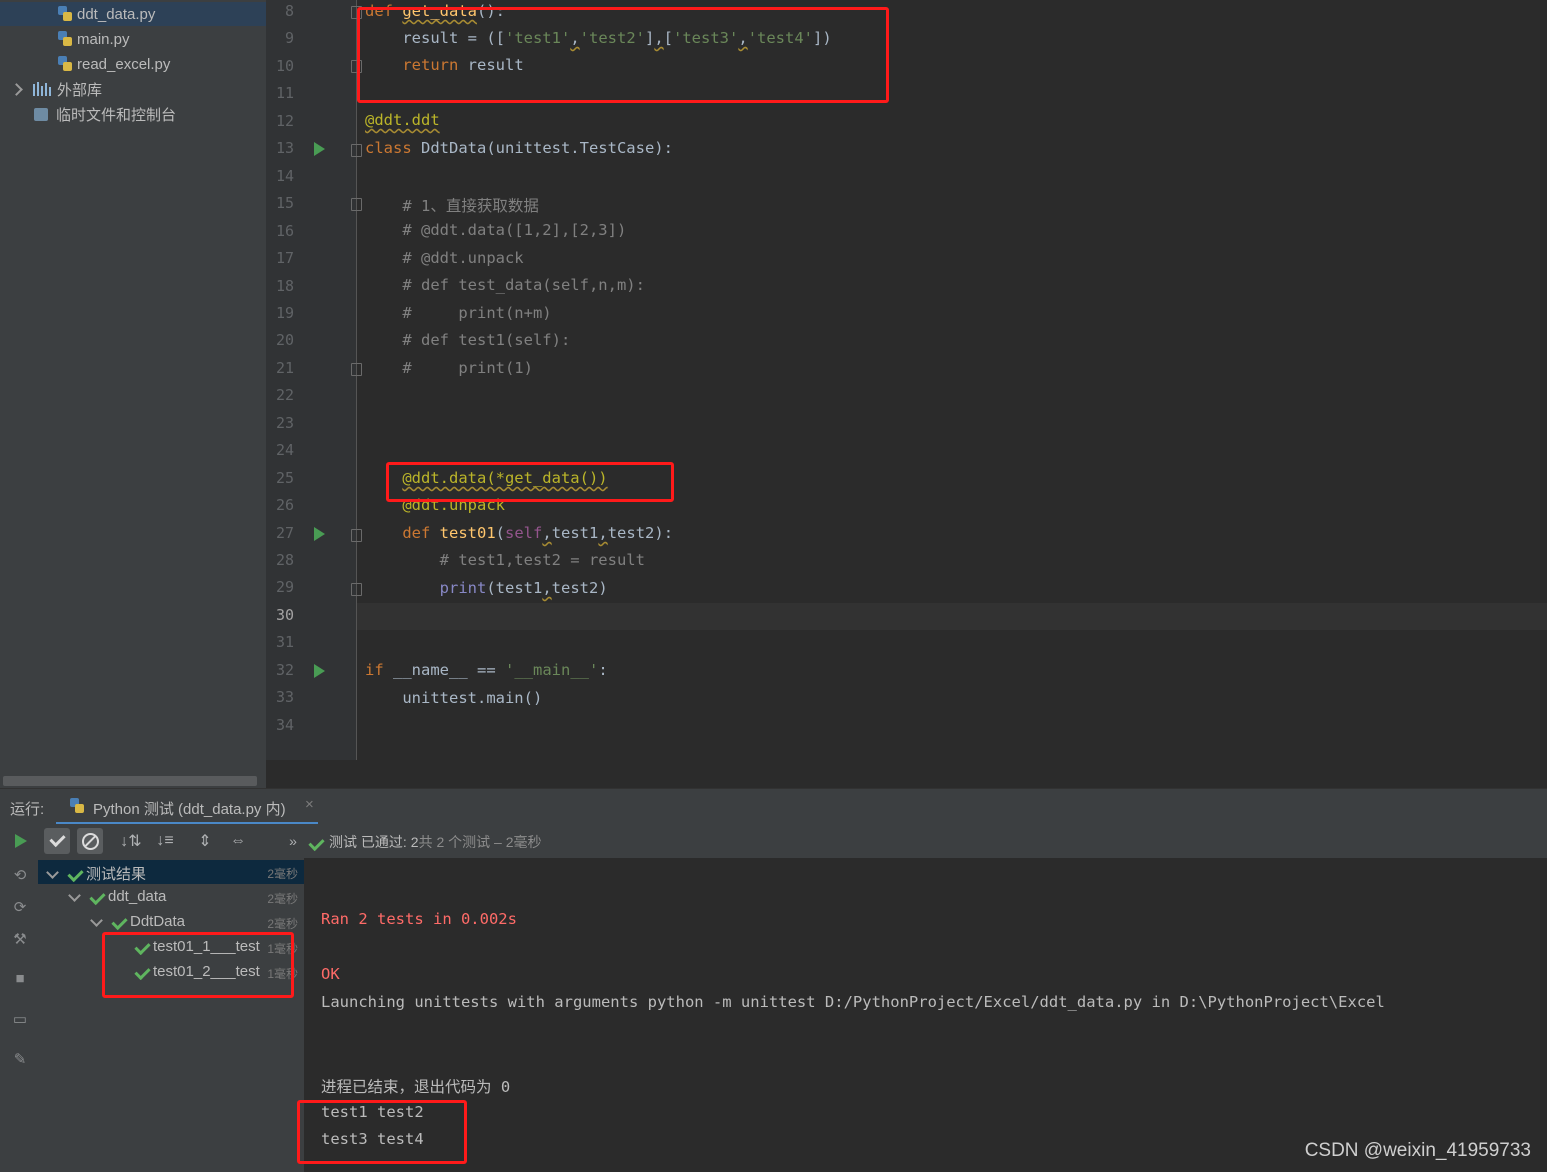 Image resolution: width=1547 pixels, height=1172 pixels. I want to click on external-libraries-node: 外部库, so click(51, 89).